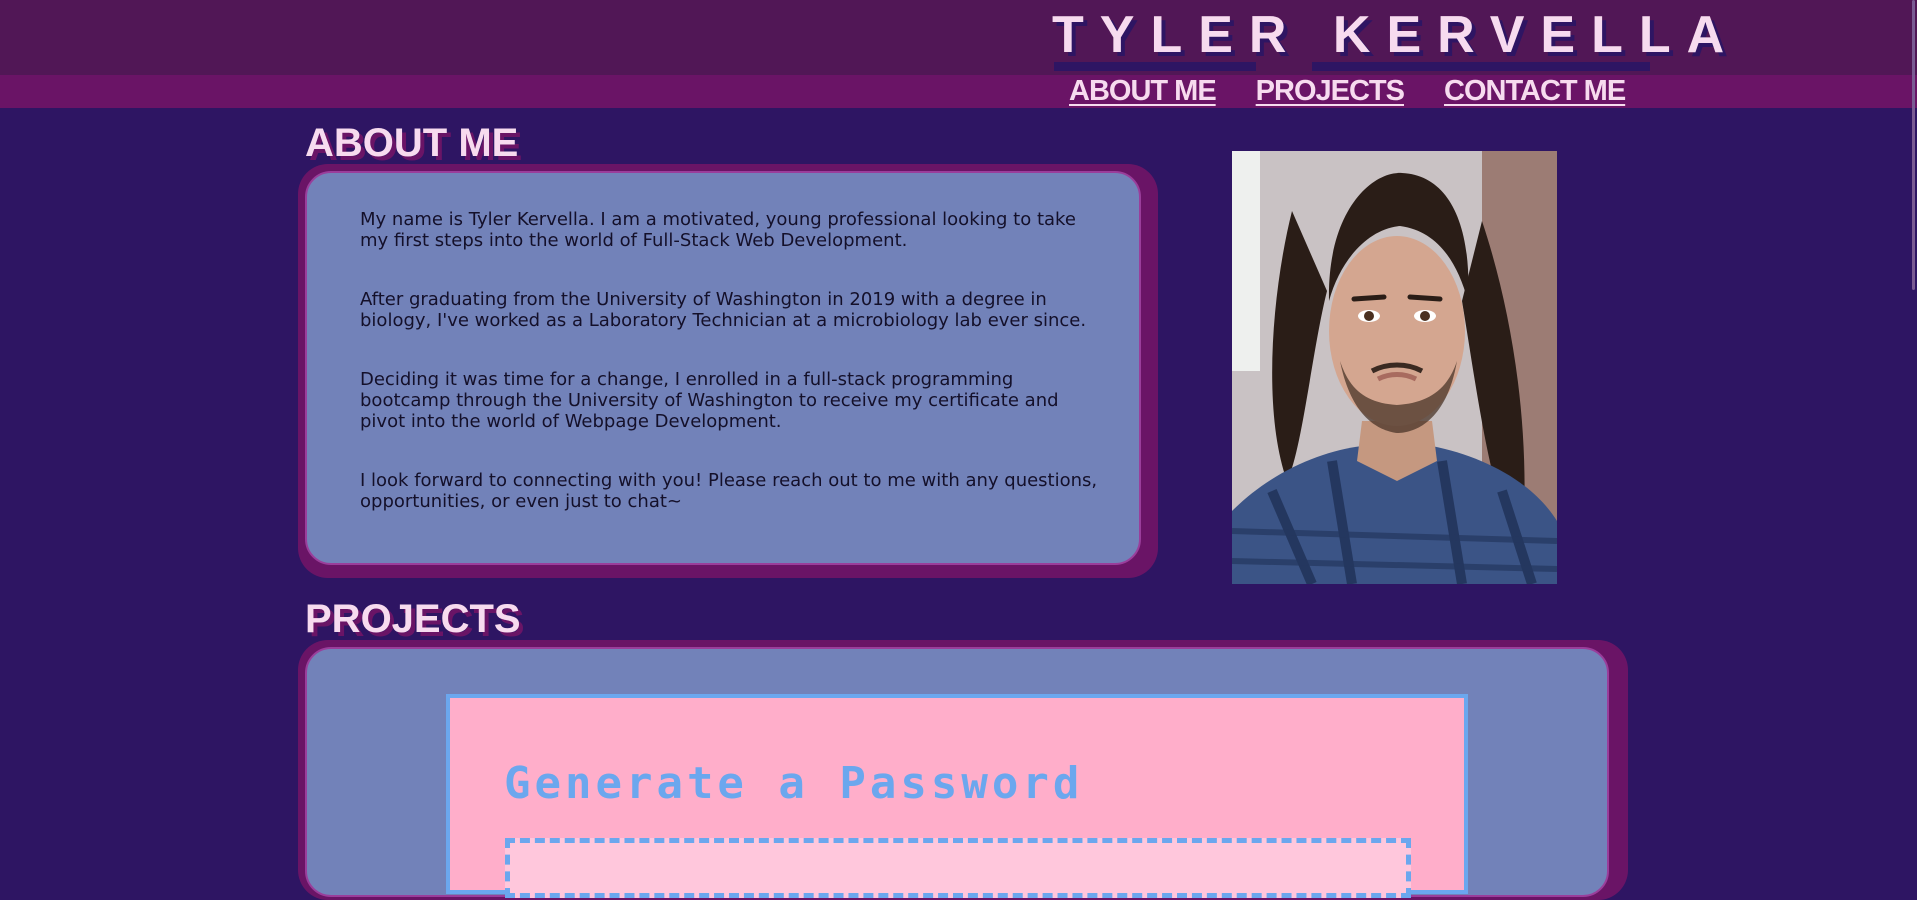  I want to click on profile-photo, so click(1394, 367).